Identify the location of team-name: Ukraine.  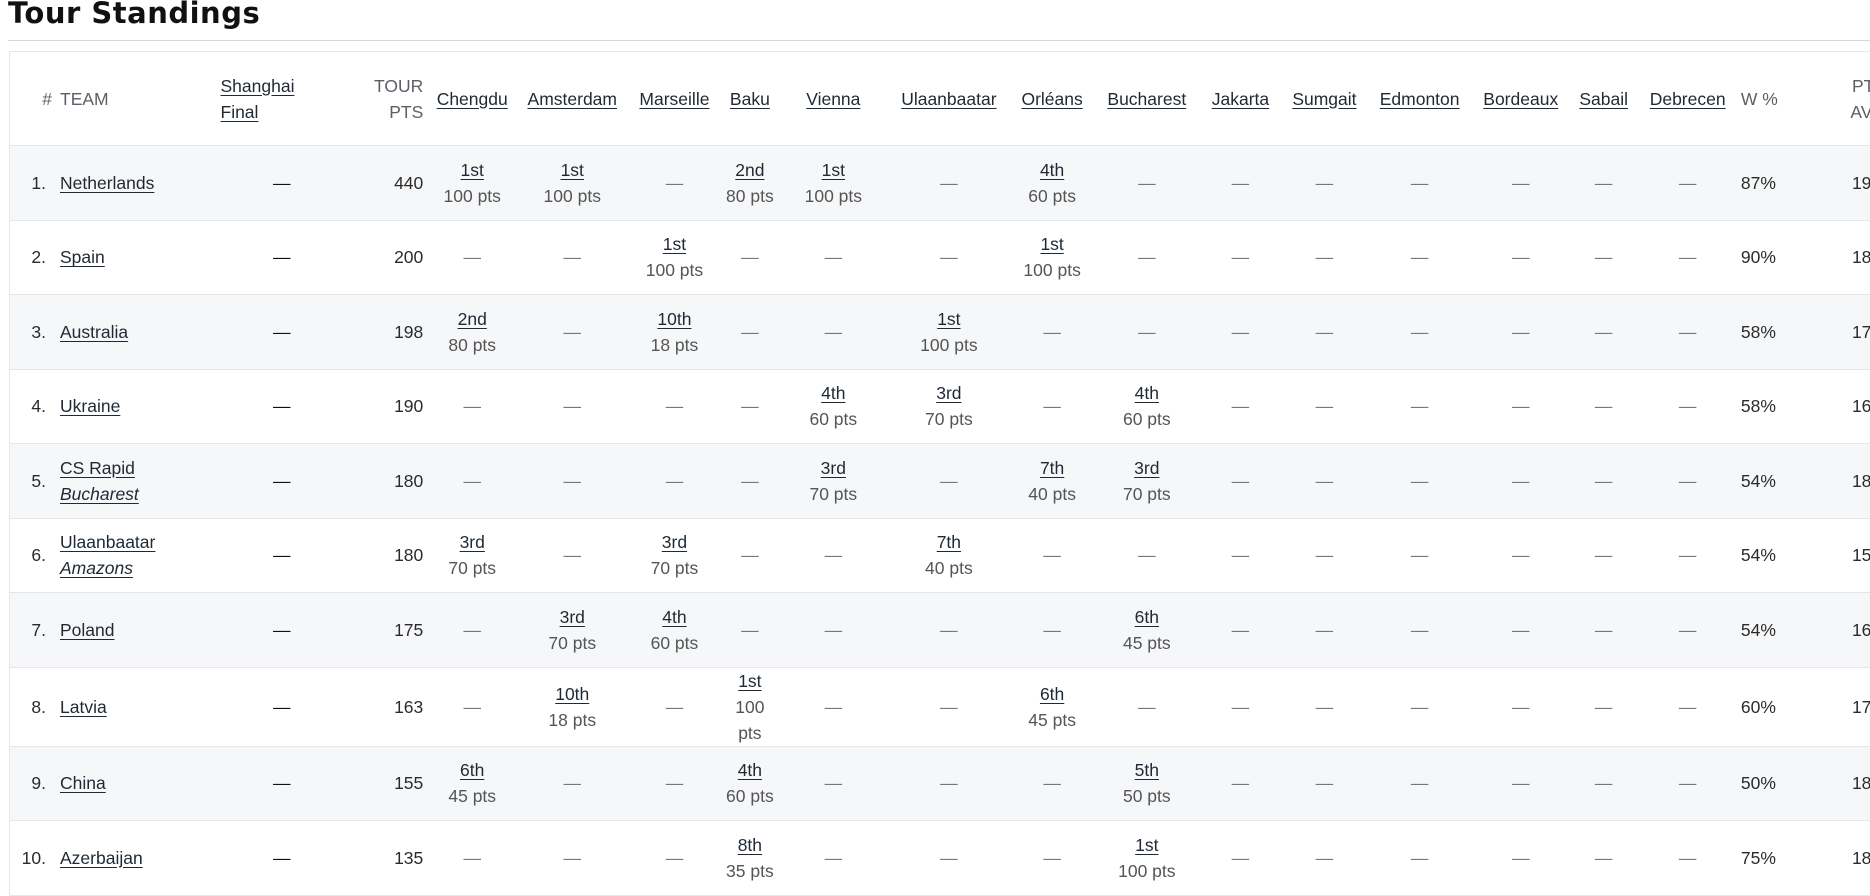
(90, 406).